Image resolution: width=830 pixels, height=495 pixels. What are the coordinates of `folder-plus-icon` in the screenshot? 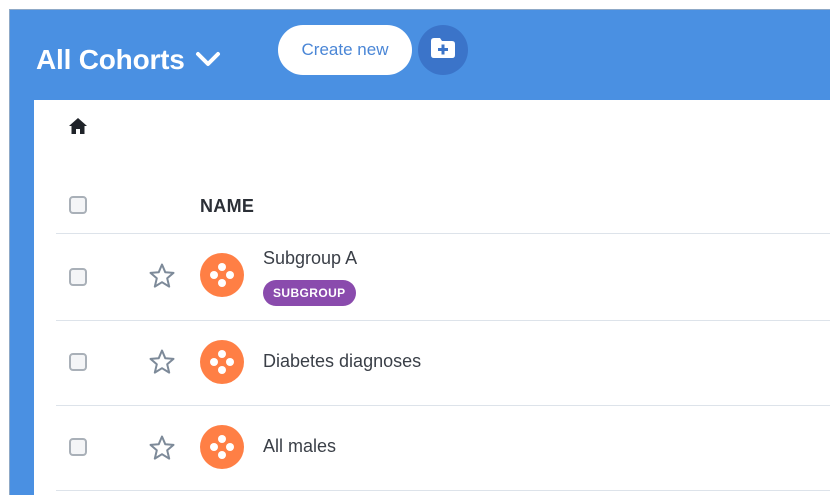 It's located at (443, 50).